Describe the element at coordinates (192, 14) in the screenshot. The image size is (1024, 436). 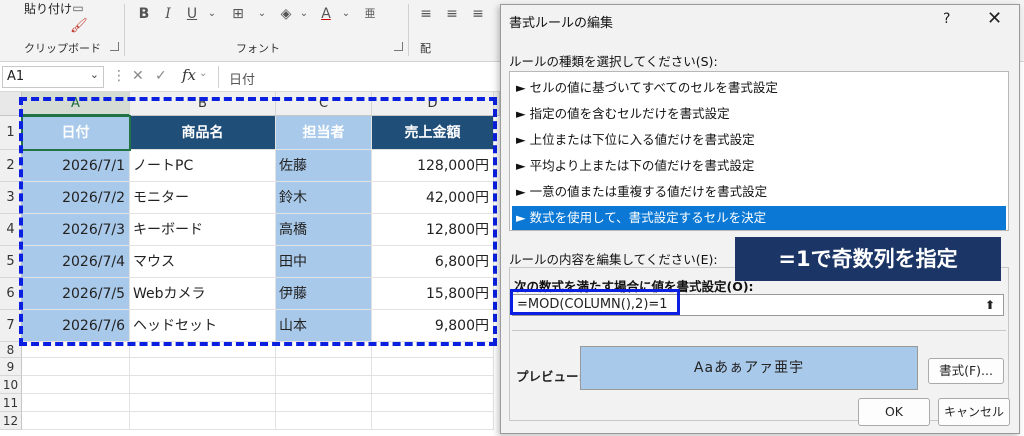
I see `underline-icon: U` at that location.